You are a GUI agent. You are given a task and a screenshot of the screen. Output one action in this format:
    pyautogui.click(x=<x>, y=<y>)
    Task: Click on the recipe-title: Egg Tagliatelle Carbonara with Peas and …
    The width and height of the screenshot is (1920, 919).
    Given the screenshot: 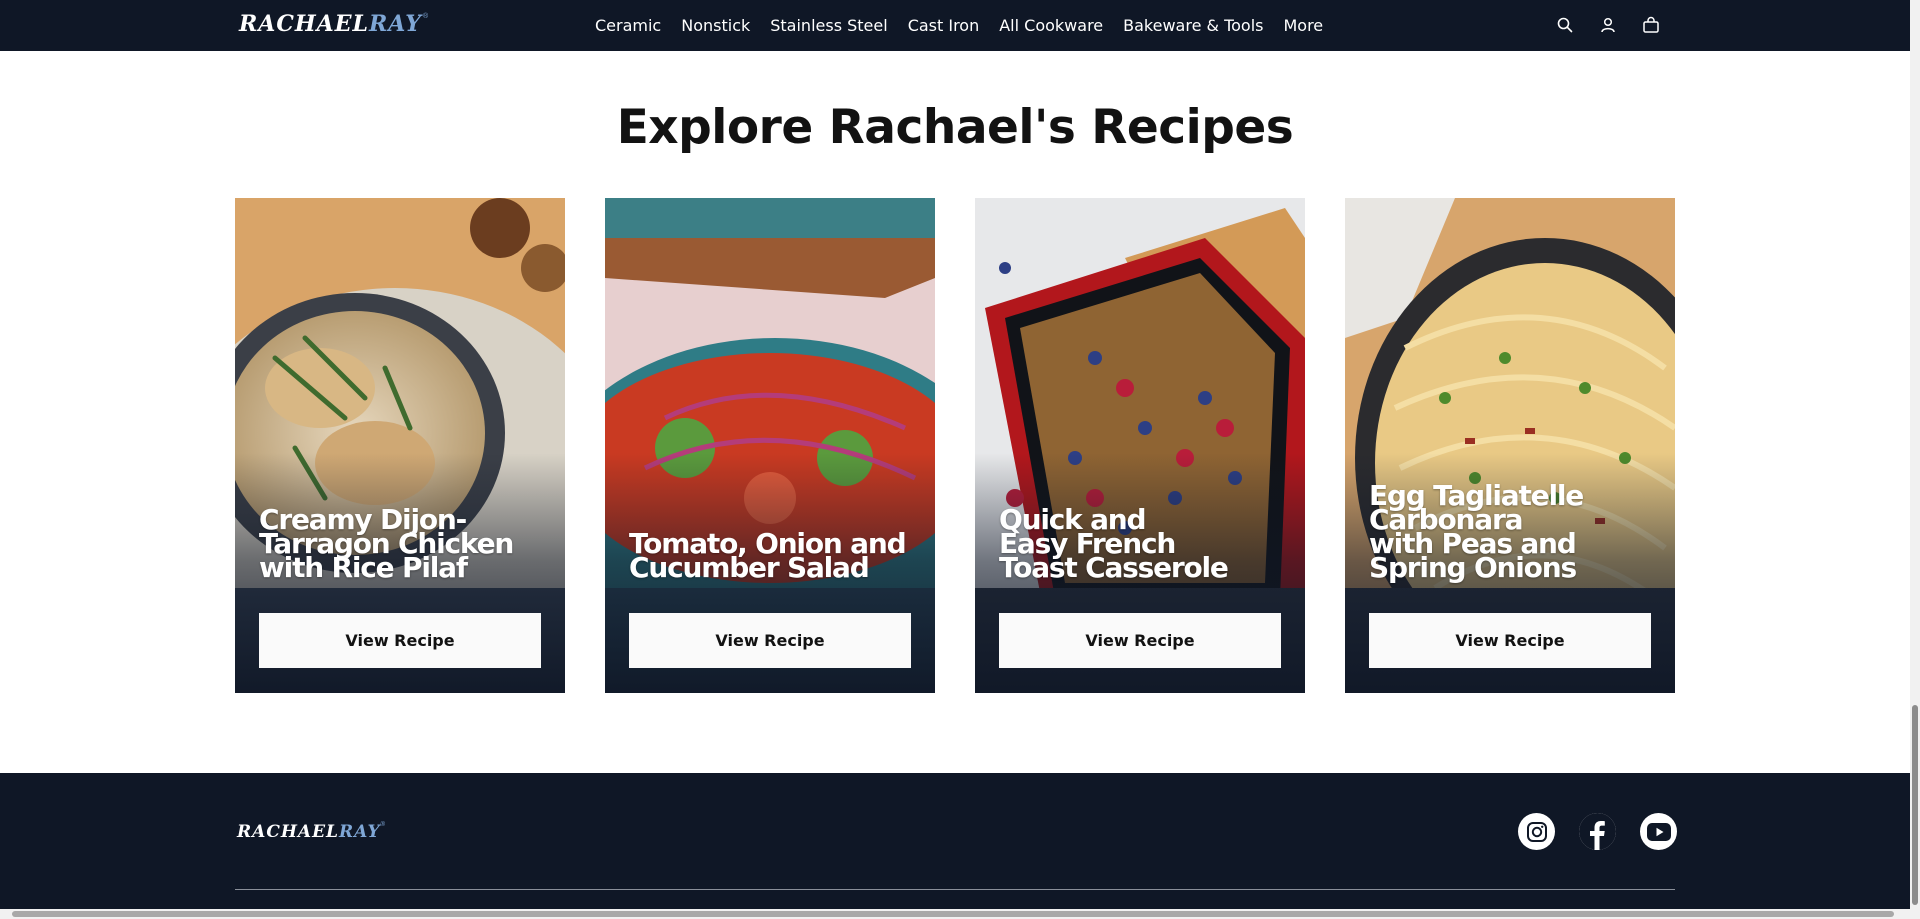 What is the action you would take?
    pyautogui.click(x=1514, y=533)
    